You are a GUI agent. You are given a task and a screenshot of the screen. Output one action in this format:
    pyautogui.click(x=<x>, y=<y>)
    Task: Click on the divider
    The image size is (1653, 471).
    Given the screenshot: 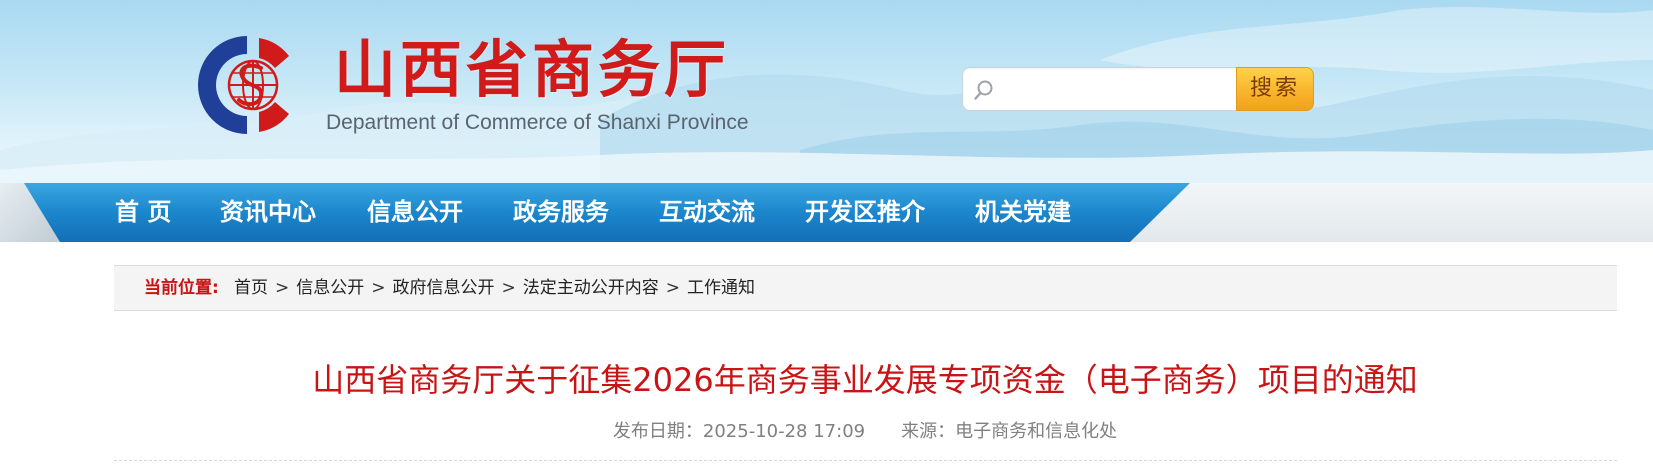 What is the action you would take?
    pyautogui.click(x=865, y=460)
    